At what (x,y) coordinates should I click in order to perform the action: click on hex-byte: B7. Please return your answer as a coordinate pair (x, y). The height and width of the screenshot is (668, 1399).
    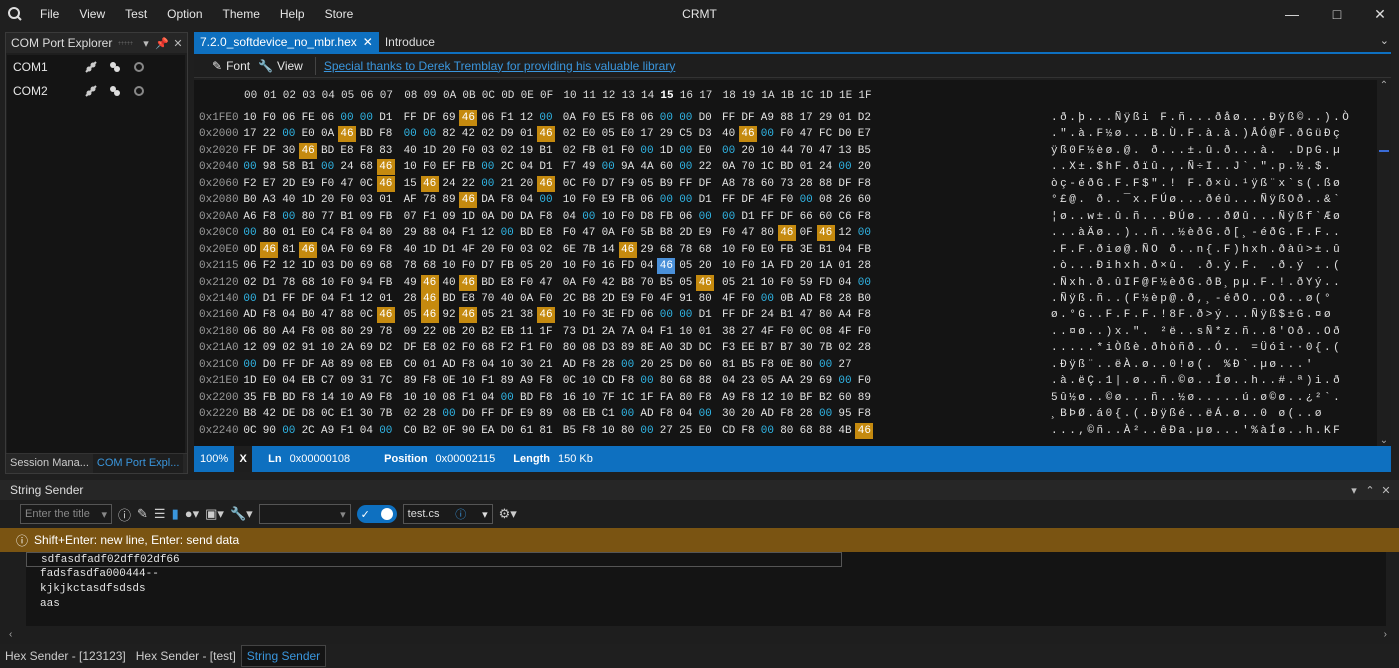
    Looking at the image, I should click on (787, 348).